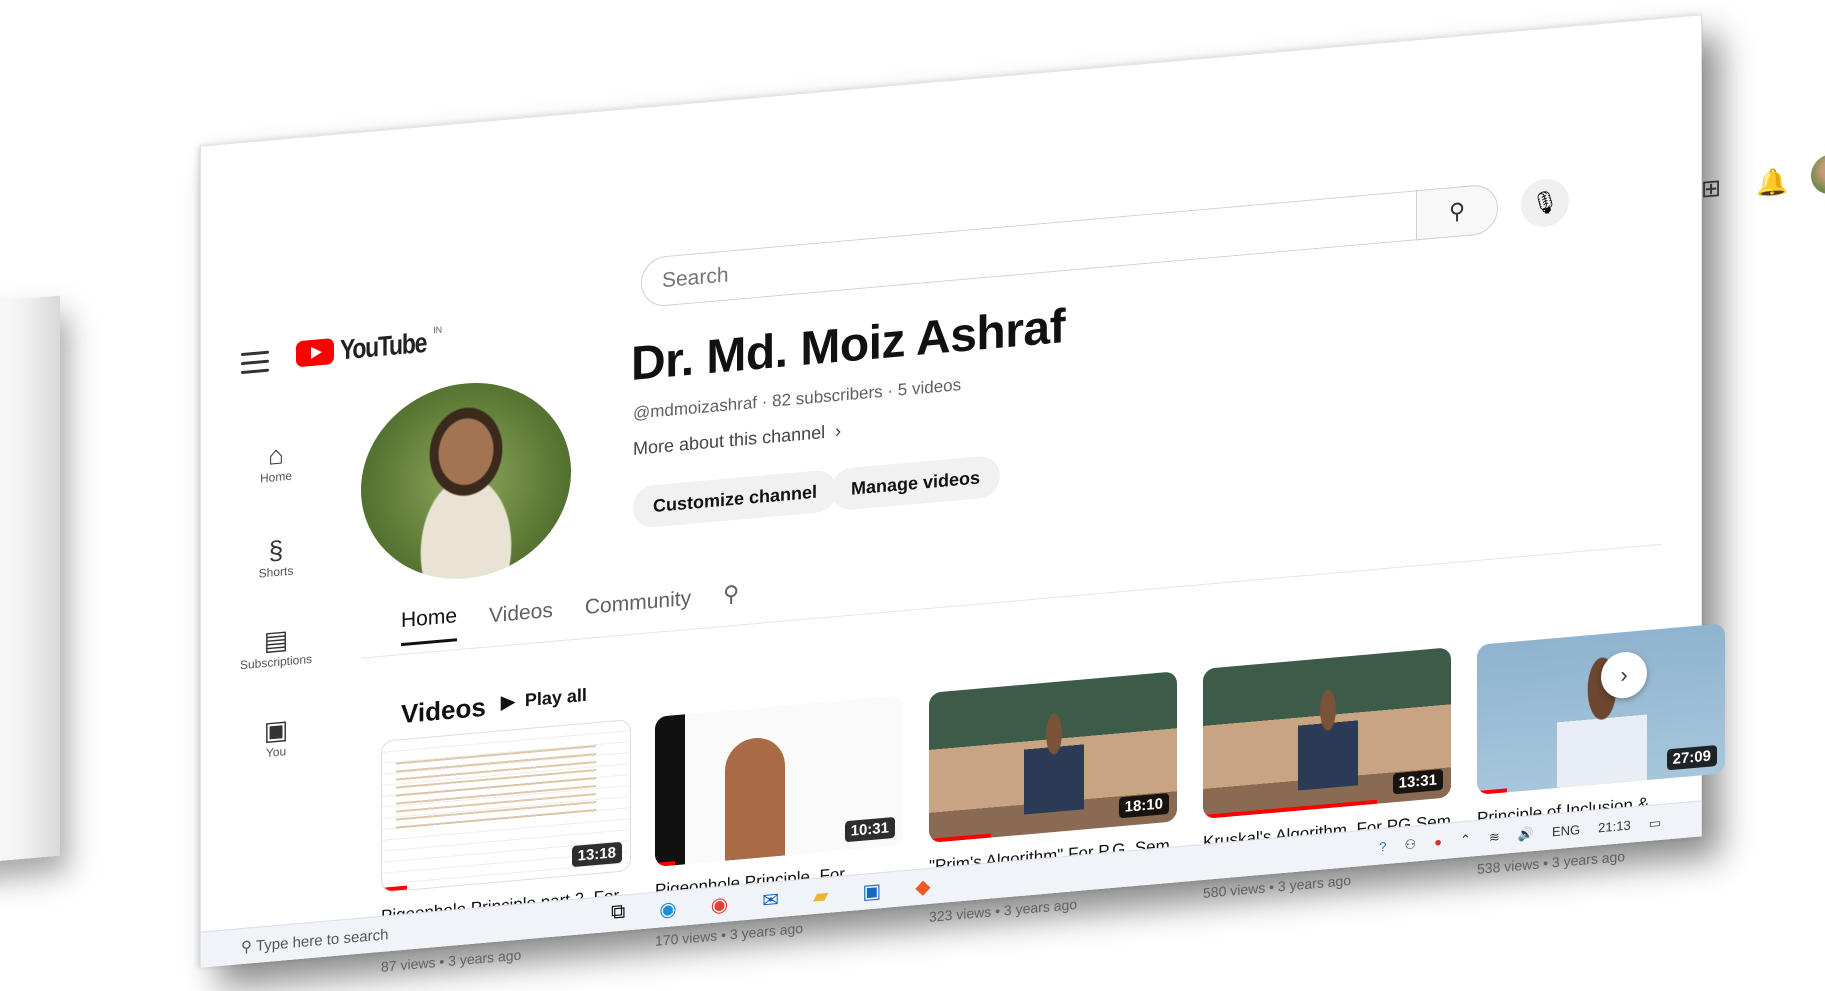 The image size is (1825, 991). What do you see at coordinates (916, 483) in the screenshot?
I see `manage-videos-button: Manage videos` at bounding box center [916, 483].